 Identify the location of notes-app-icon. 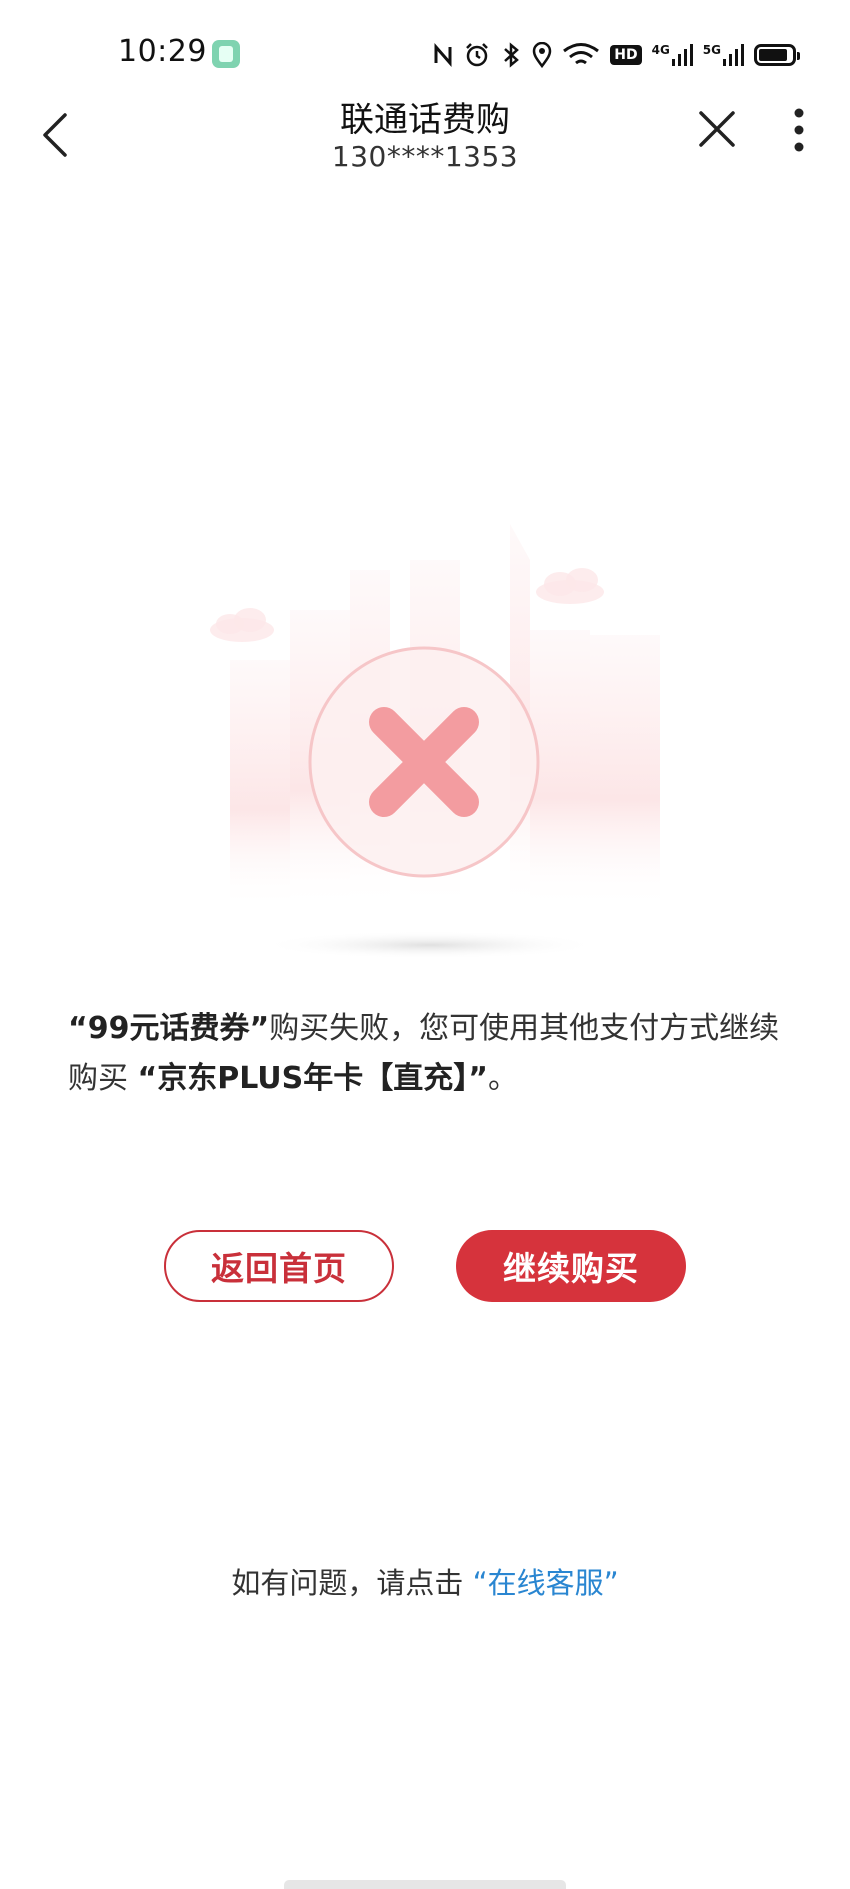
(226, 54).